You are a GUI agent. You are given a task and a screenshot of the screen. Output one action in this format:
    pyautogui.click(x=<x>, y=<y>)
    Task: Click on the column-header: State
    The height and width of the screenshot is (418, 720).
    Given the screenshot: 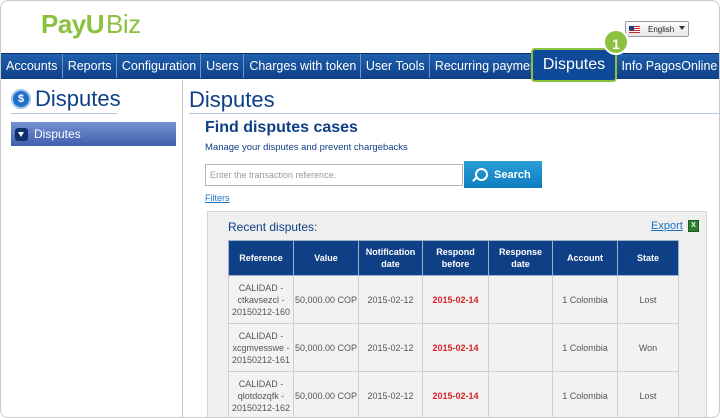 What is the action you would take?
    pyautogui.click(x=648, y=258)
    